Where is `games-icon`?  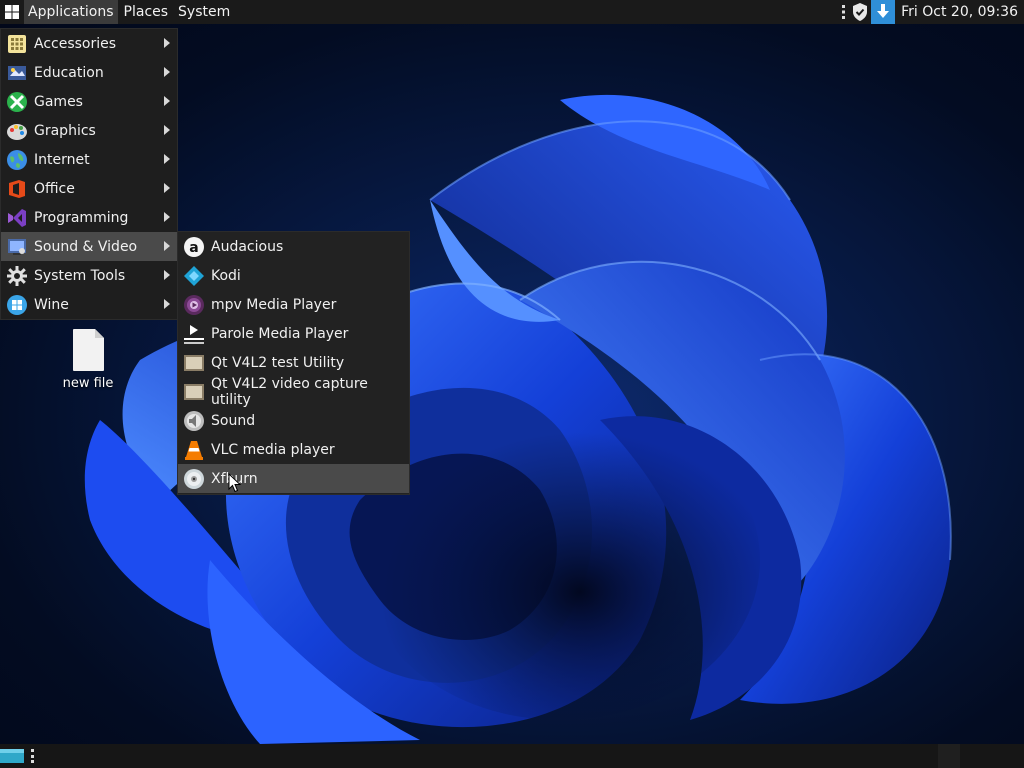
games-icon is located at coordinates (17, 102).